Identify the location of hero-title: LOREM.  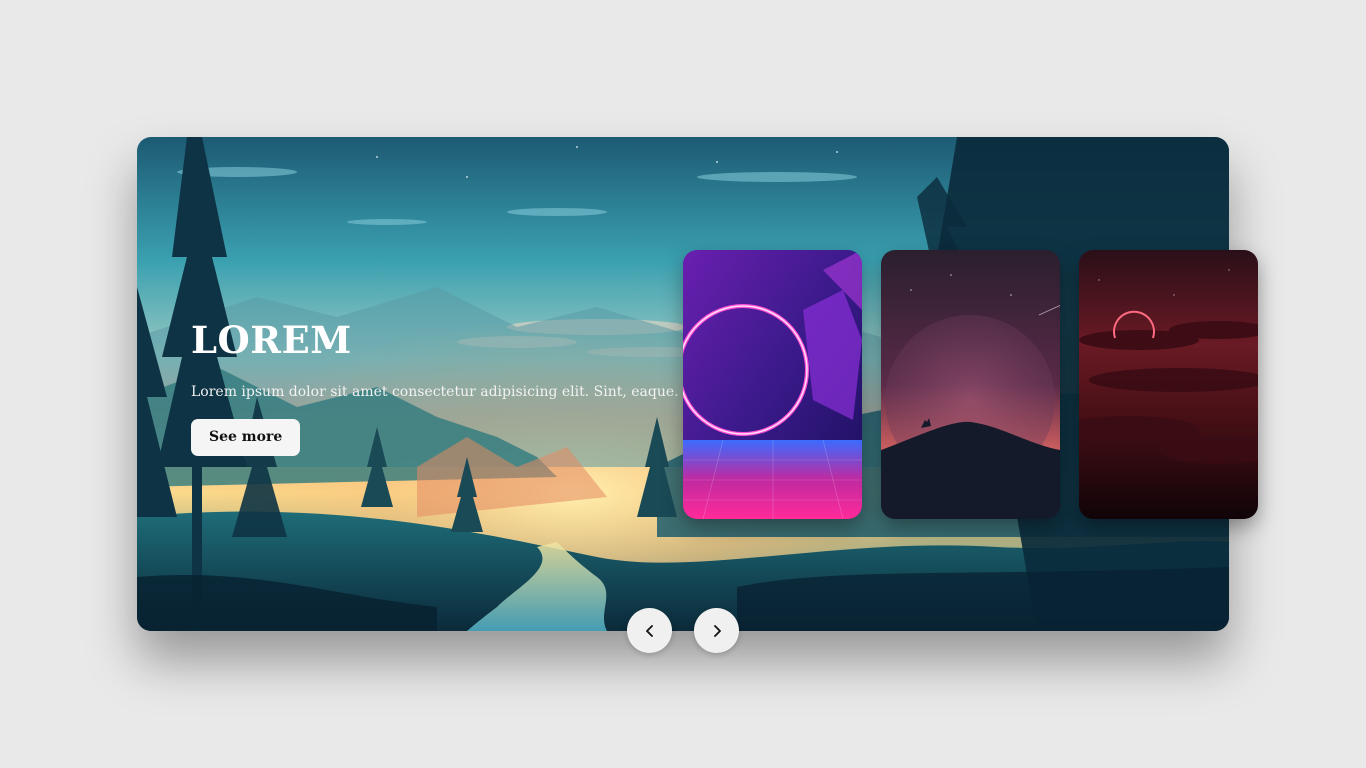
(271, 340).